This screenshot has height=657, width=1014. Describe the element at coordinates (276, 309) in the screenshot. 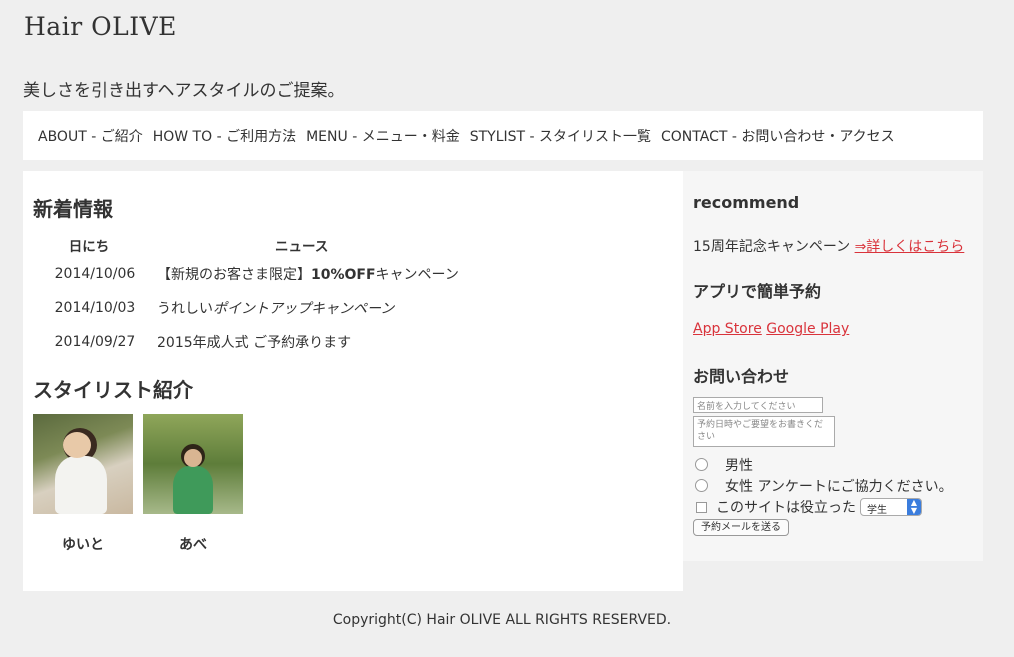

I see `news-text: うれしいポイントアップキャンペーン` at that location.